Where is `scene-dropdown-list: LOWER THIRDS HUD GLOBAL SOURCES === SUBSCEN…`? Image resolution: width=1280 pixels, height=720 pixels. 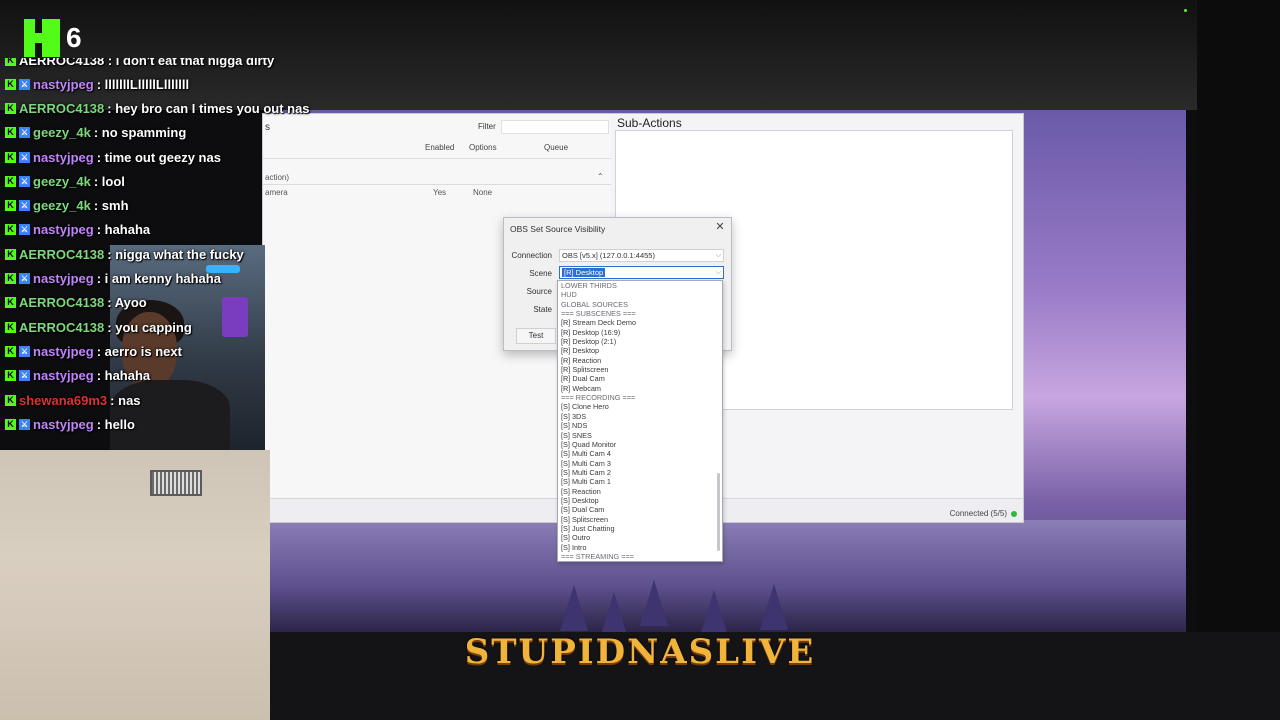 scene-dropdown-list: LOWER THIRDS HUD GLOBAL SOURCES === SUBSCEN… is located at coordinates (640, 421).